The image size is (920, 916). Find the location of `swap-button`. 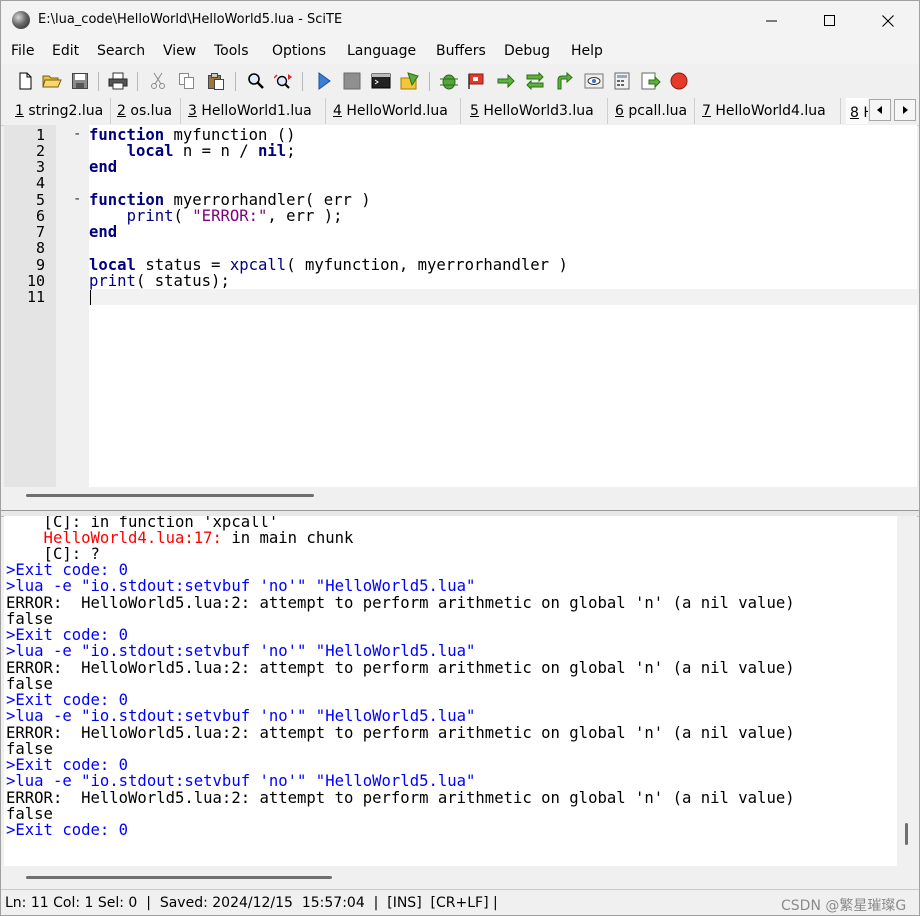

swap-button is located at coordinates (535, 81).